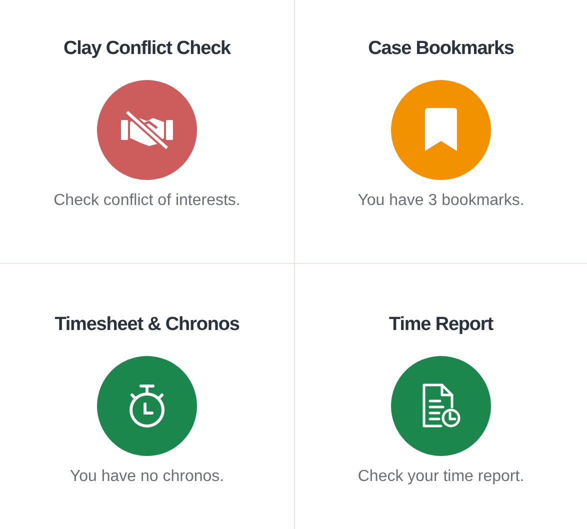  I want to click on card-description: You have no chronos., so click(147, 477).